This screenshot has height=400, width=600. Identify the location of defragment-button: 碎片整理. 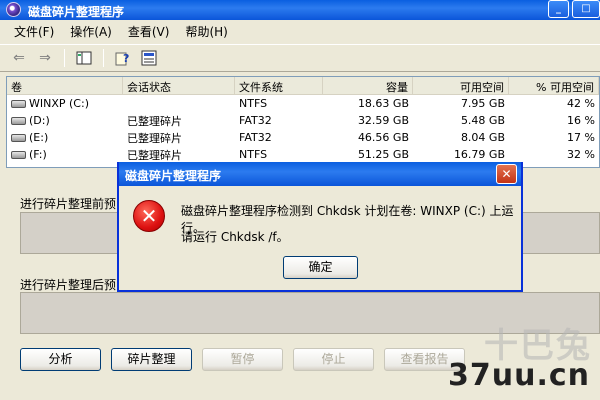
(151, 359).